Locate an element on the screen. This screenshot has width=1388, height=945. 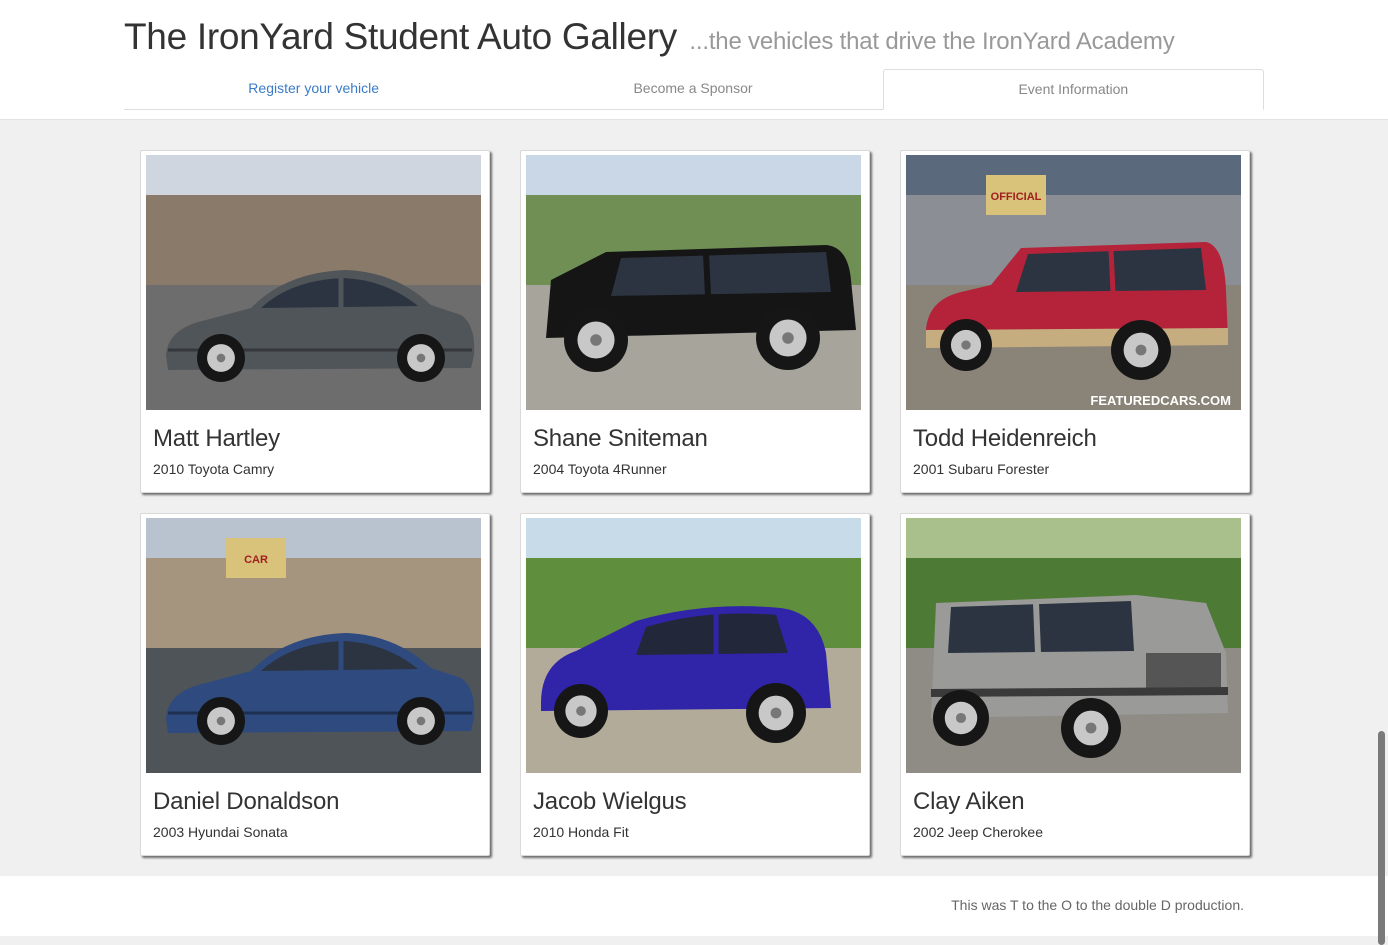
vehicle-model: 2010 Honda Fit is located at coordinates (581, 832).